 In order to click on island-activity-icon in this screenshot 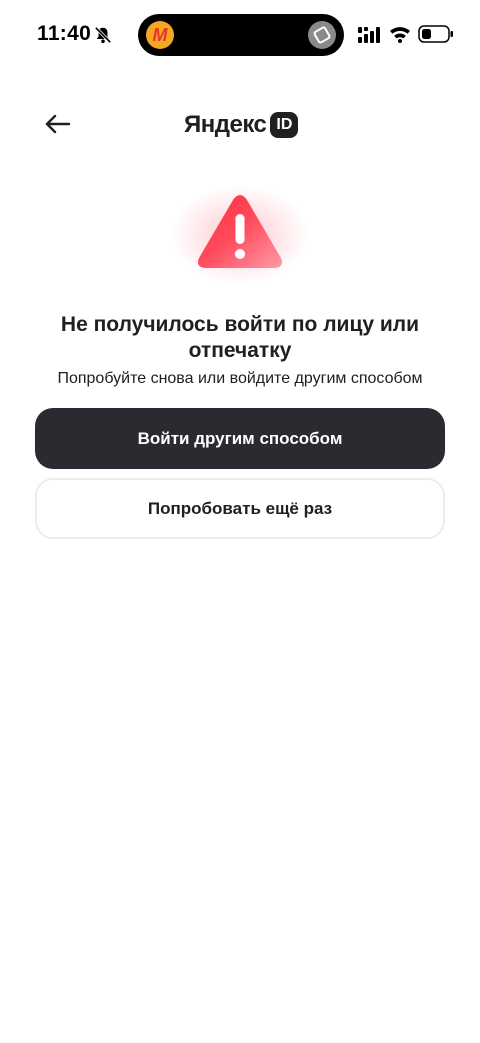, I will do `click(322, 35)`.